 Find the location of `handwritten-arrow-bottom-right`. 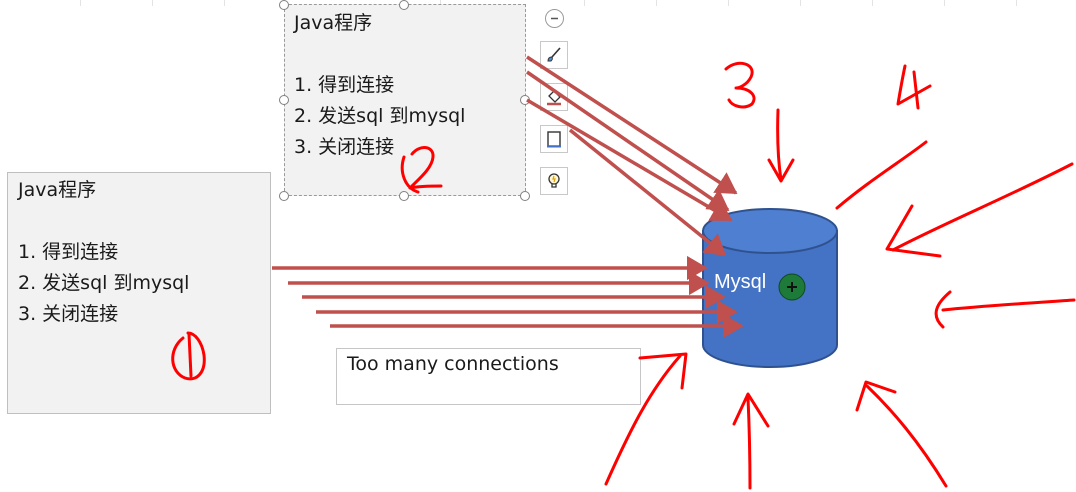

handwritten-arrow-bottom-right is located at coordinates (901, 434).